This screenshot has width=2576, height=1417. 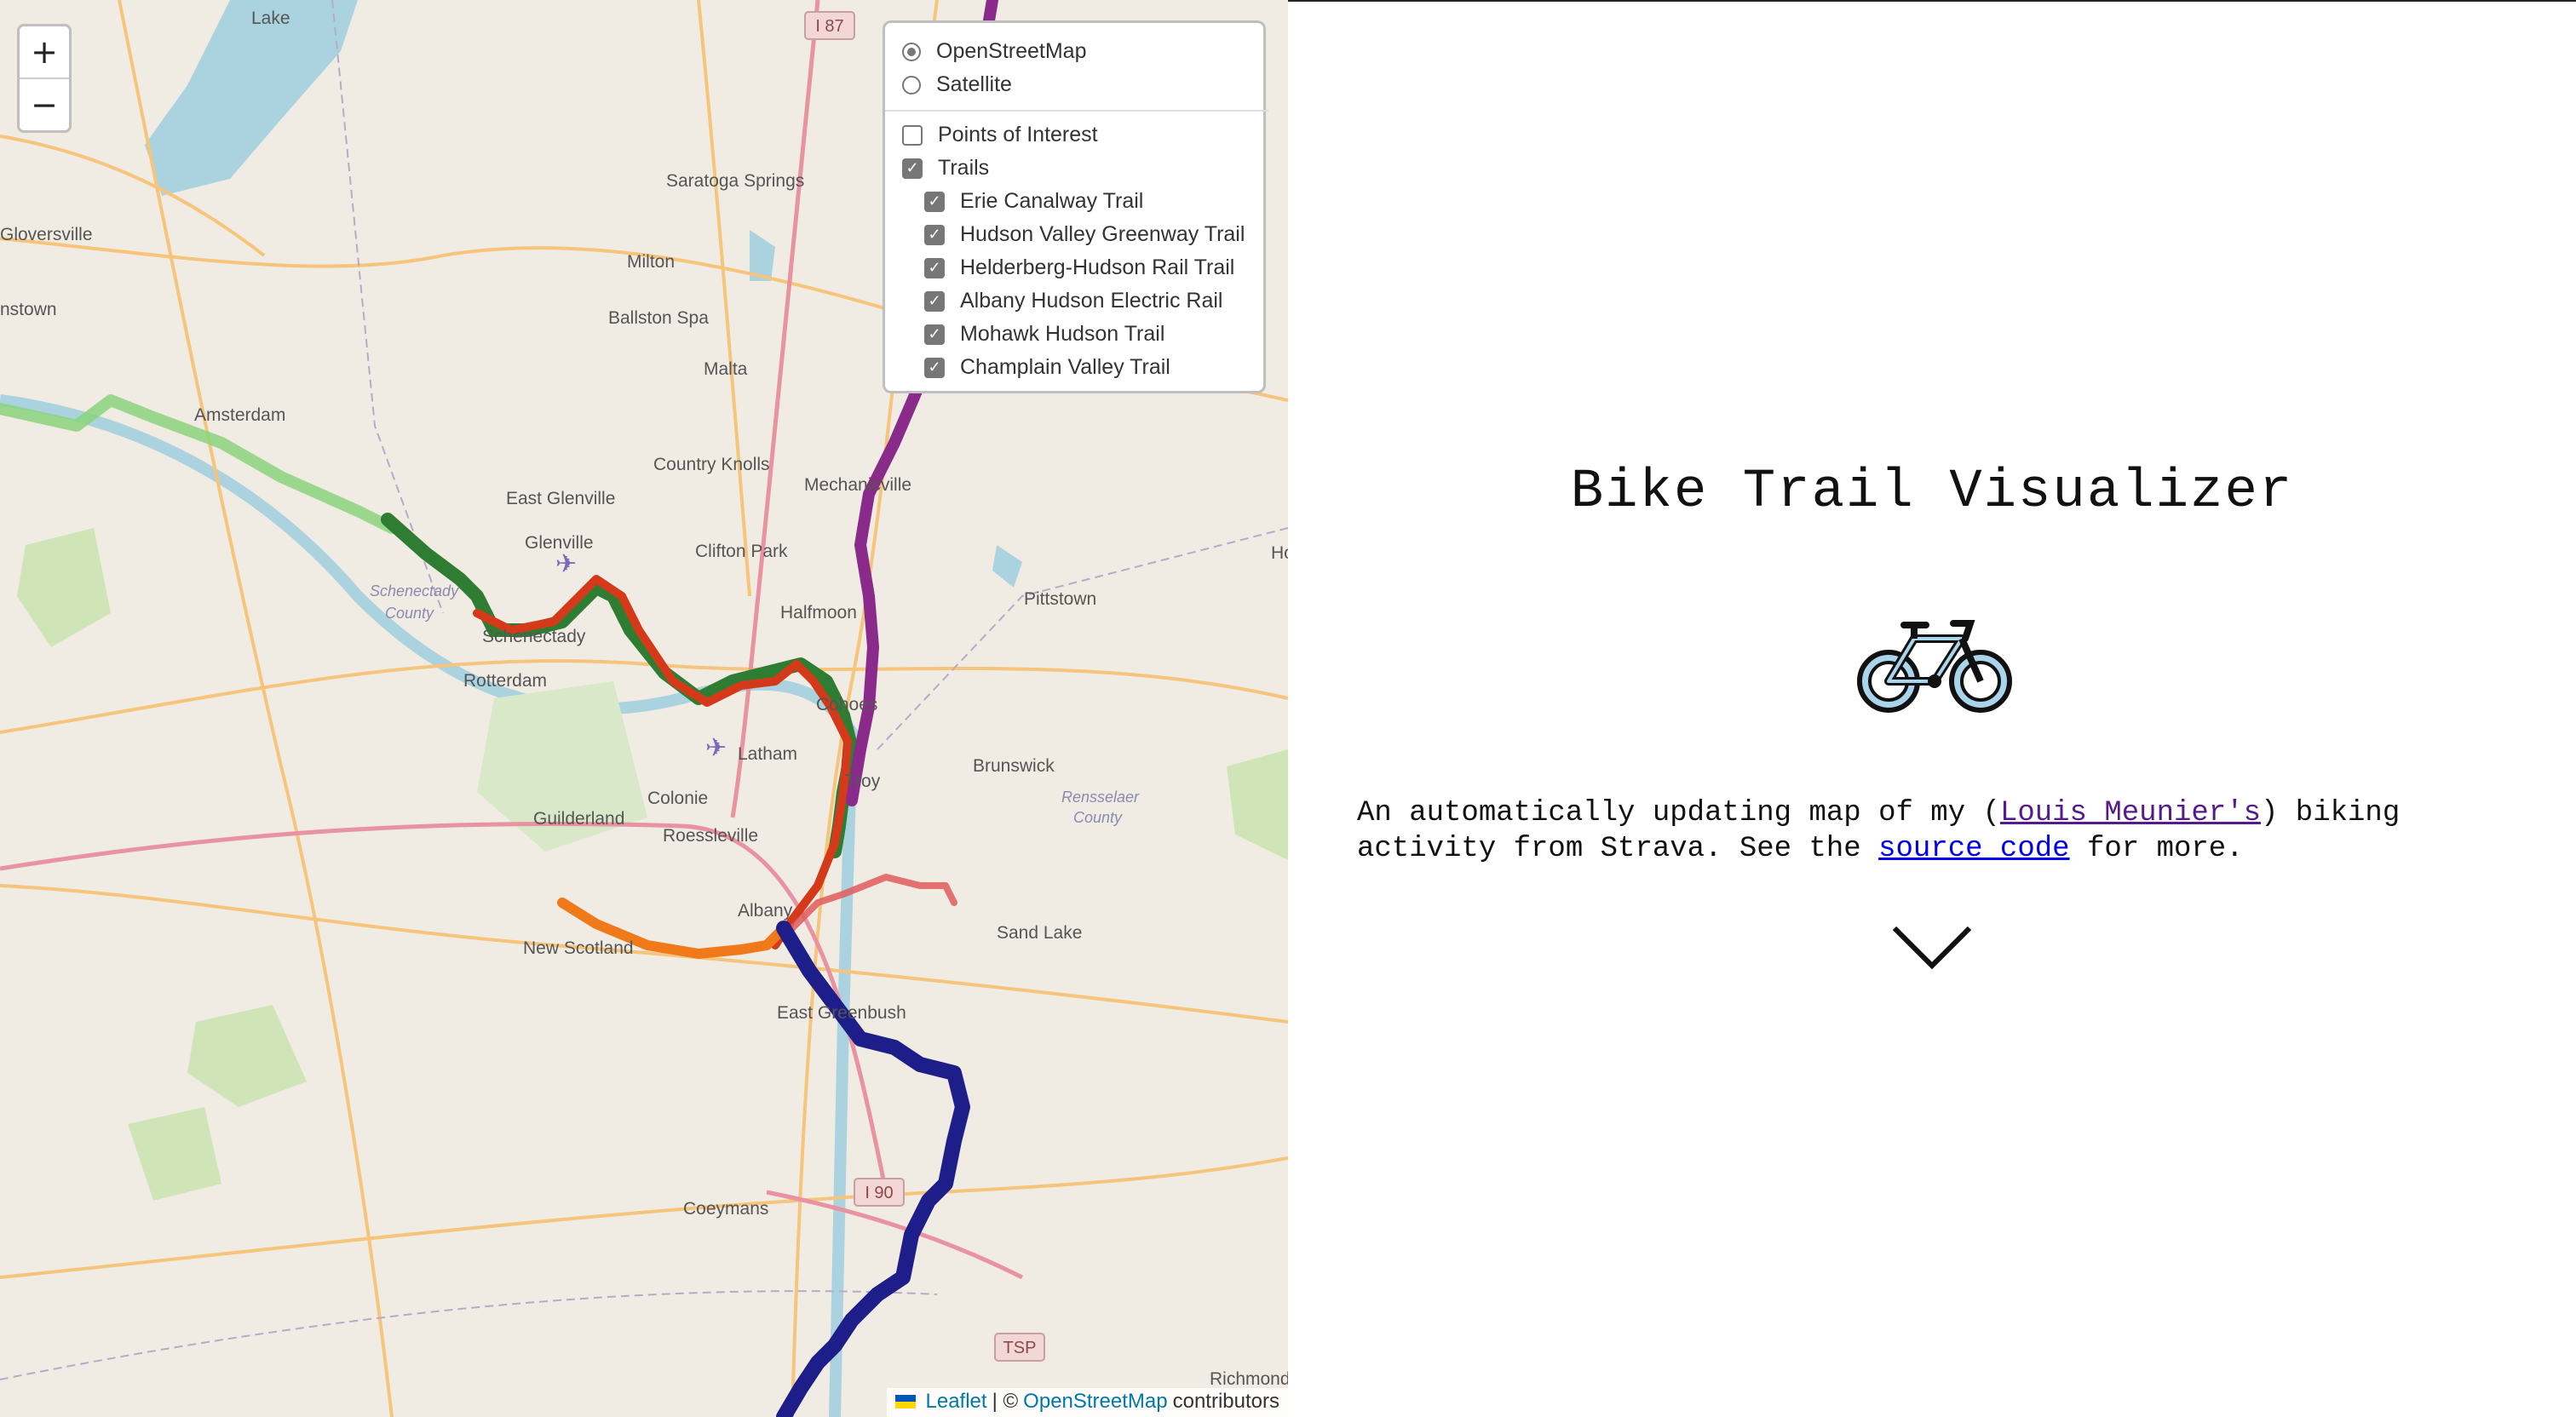 I want to click on place-label: Amsterdam, so click(x=240, y=415).